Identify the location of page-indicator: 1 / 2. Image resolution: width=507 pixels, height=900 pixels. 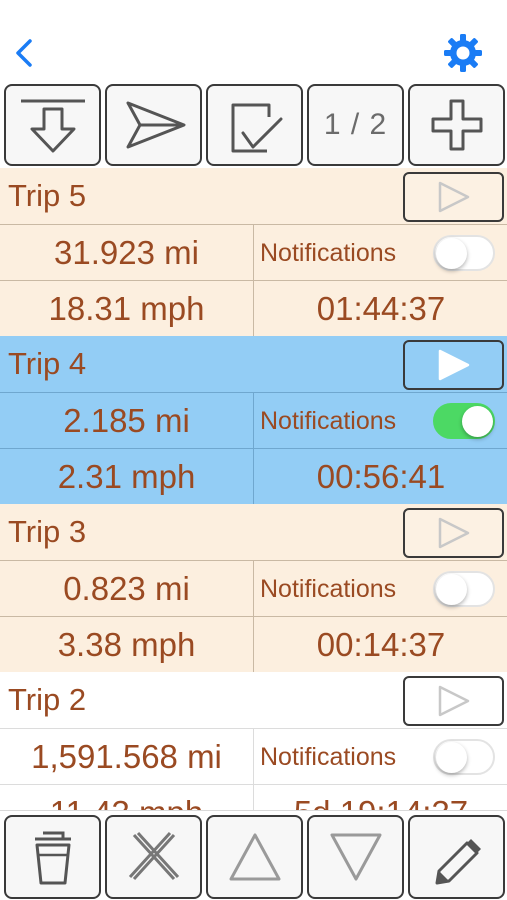
(355, 125).